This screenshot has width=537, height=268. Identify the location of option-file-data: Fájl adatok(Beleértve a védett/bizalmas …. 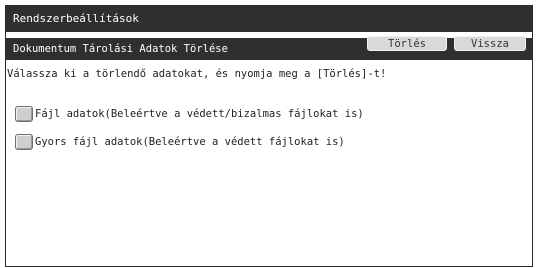
(189, 114).